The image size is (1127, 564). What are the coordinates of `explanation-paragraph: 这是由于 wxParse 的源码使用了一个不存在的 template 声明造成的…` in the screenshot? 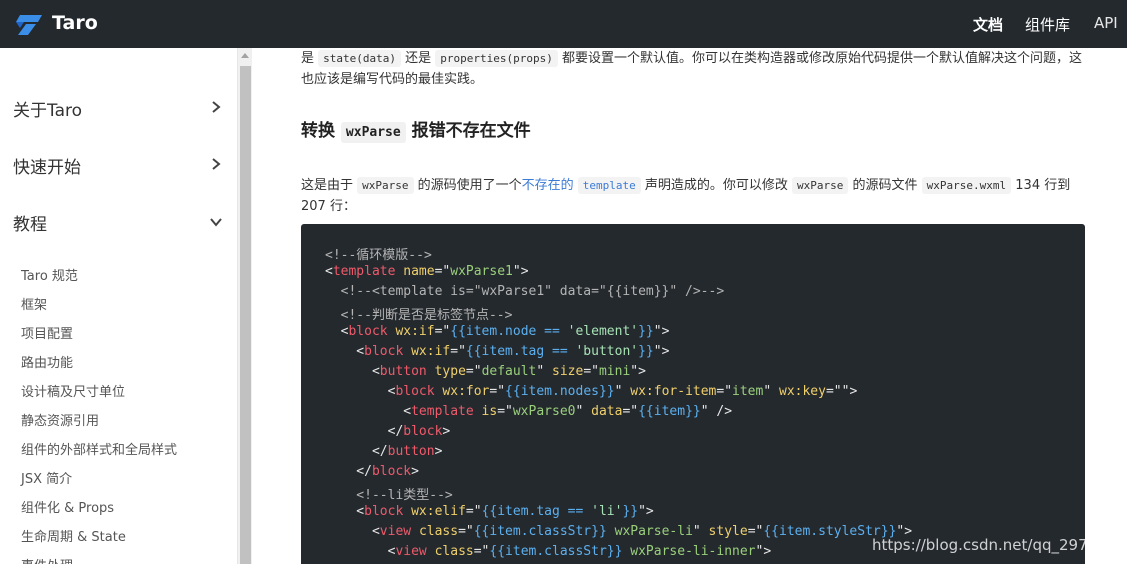 It's located at (693, 196).